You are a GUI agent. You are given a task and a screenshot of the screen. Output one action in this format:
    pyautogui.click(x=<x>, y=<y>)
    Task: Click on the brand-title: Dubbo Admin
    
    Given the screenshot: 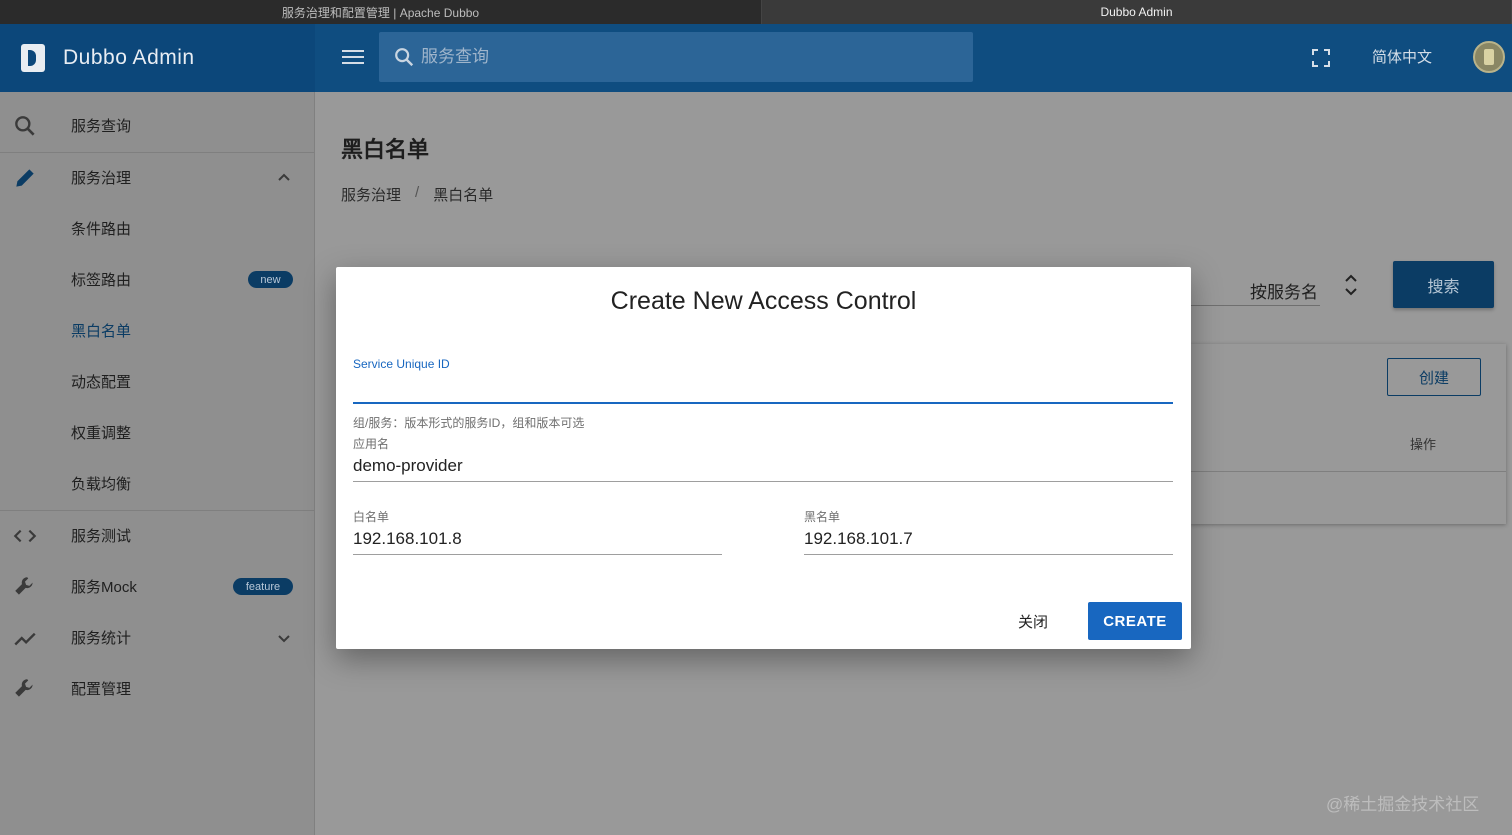 What is the action you would take?
    pyautogui.click(x=129, y=57)
    